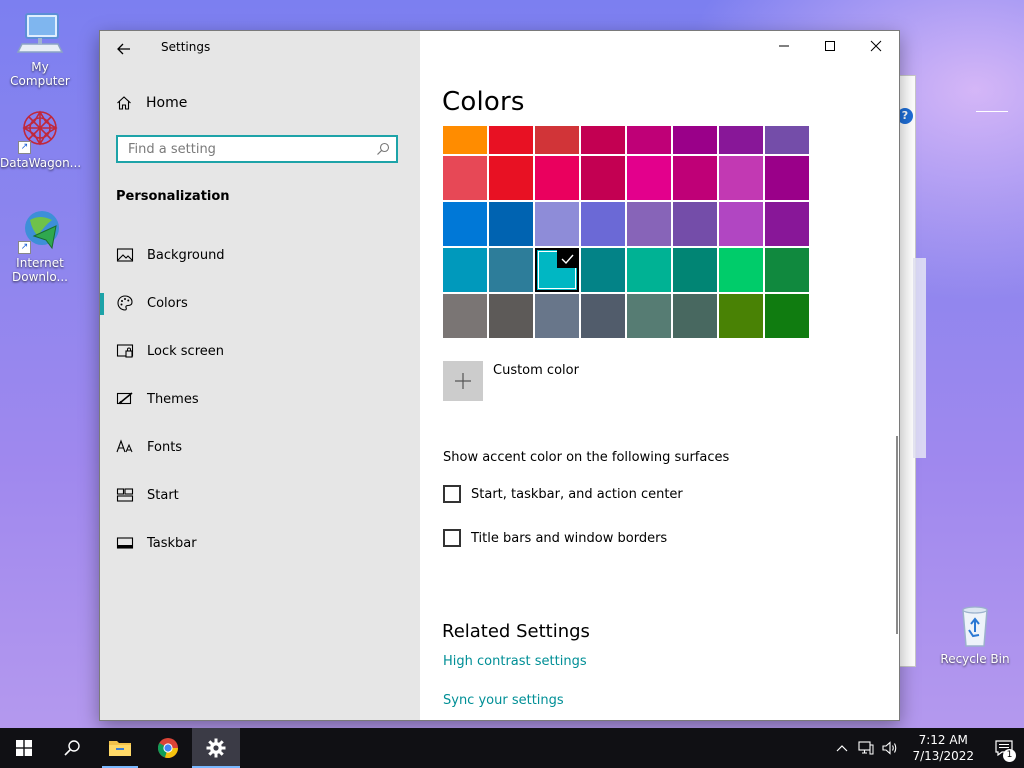 Image resolution: width=1024 pixels, height=768 pixels. What do you see at coordinates (515, 661) in the screenshot?
I see `high-contrast-link: High contrast settings` at bounding box center [515, 661].